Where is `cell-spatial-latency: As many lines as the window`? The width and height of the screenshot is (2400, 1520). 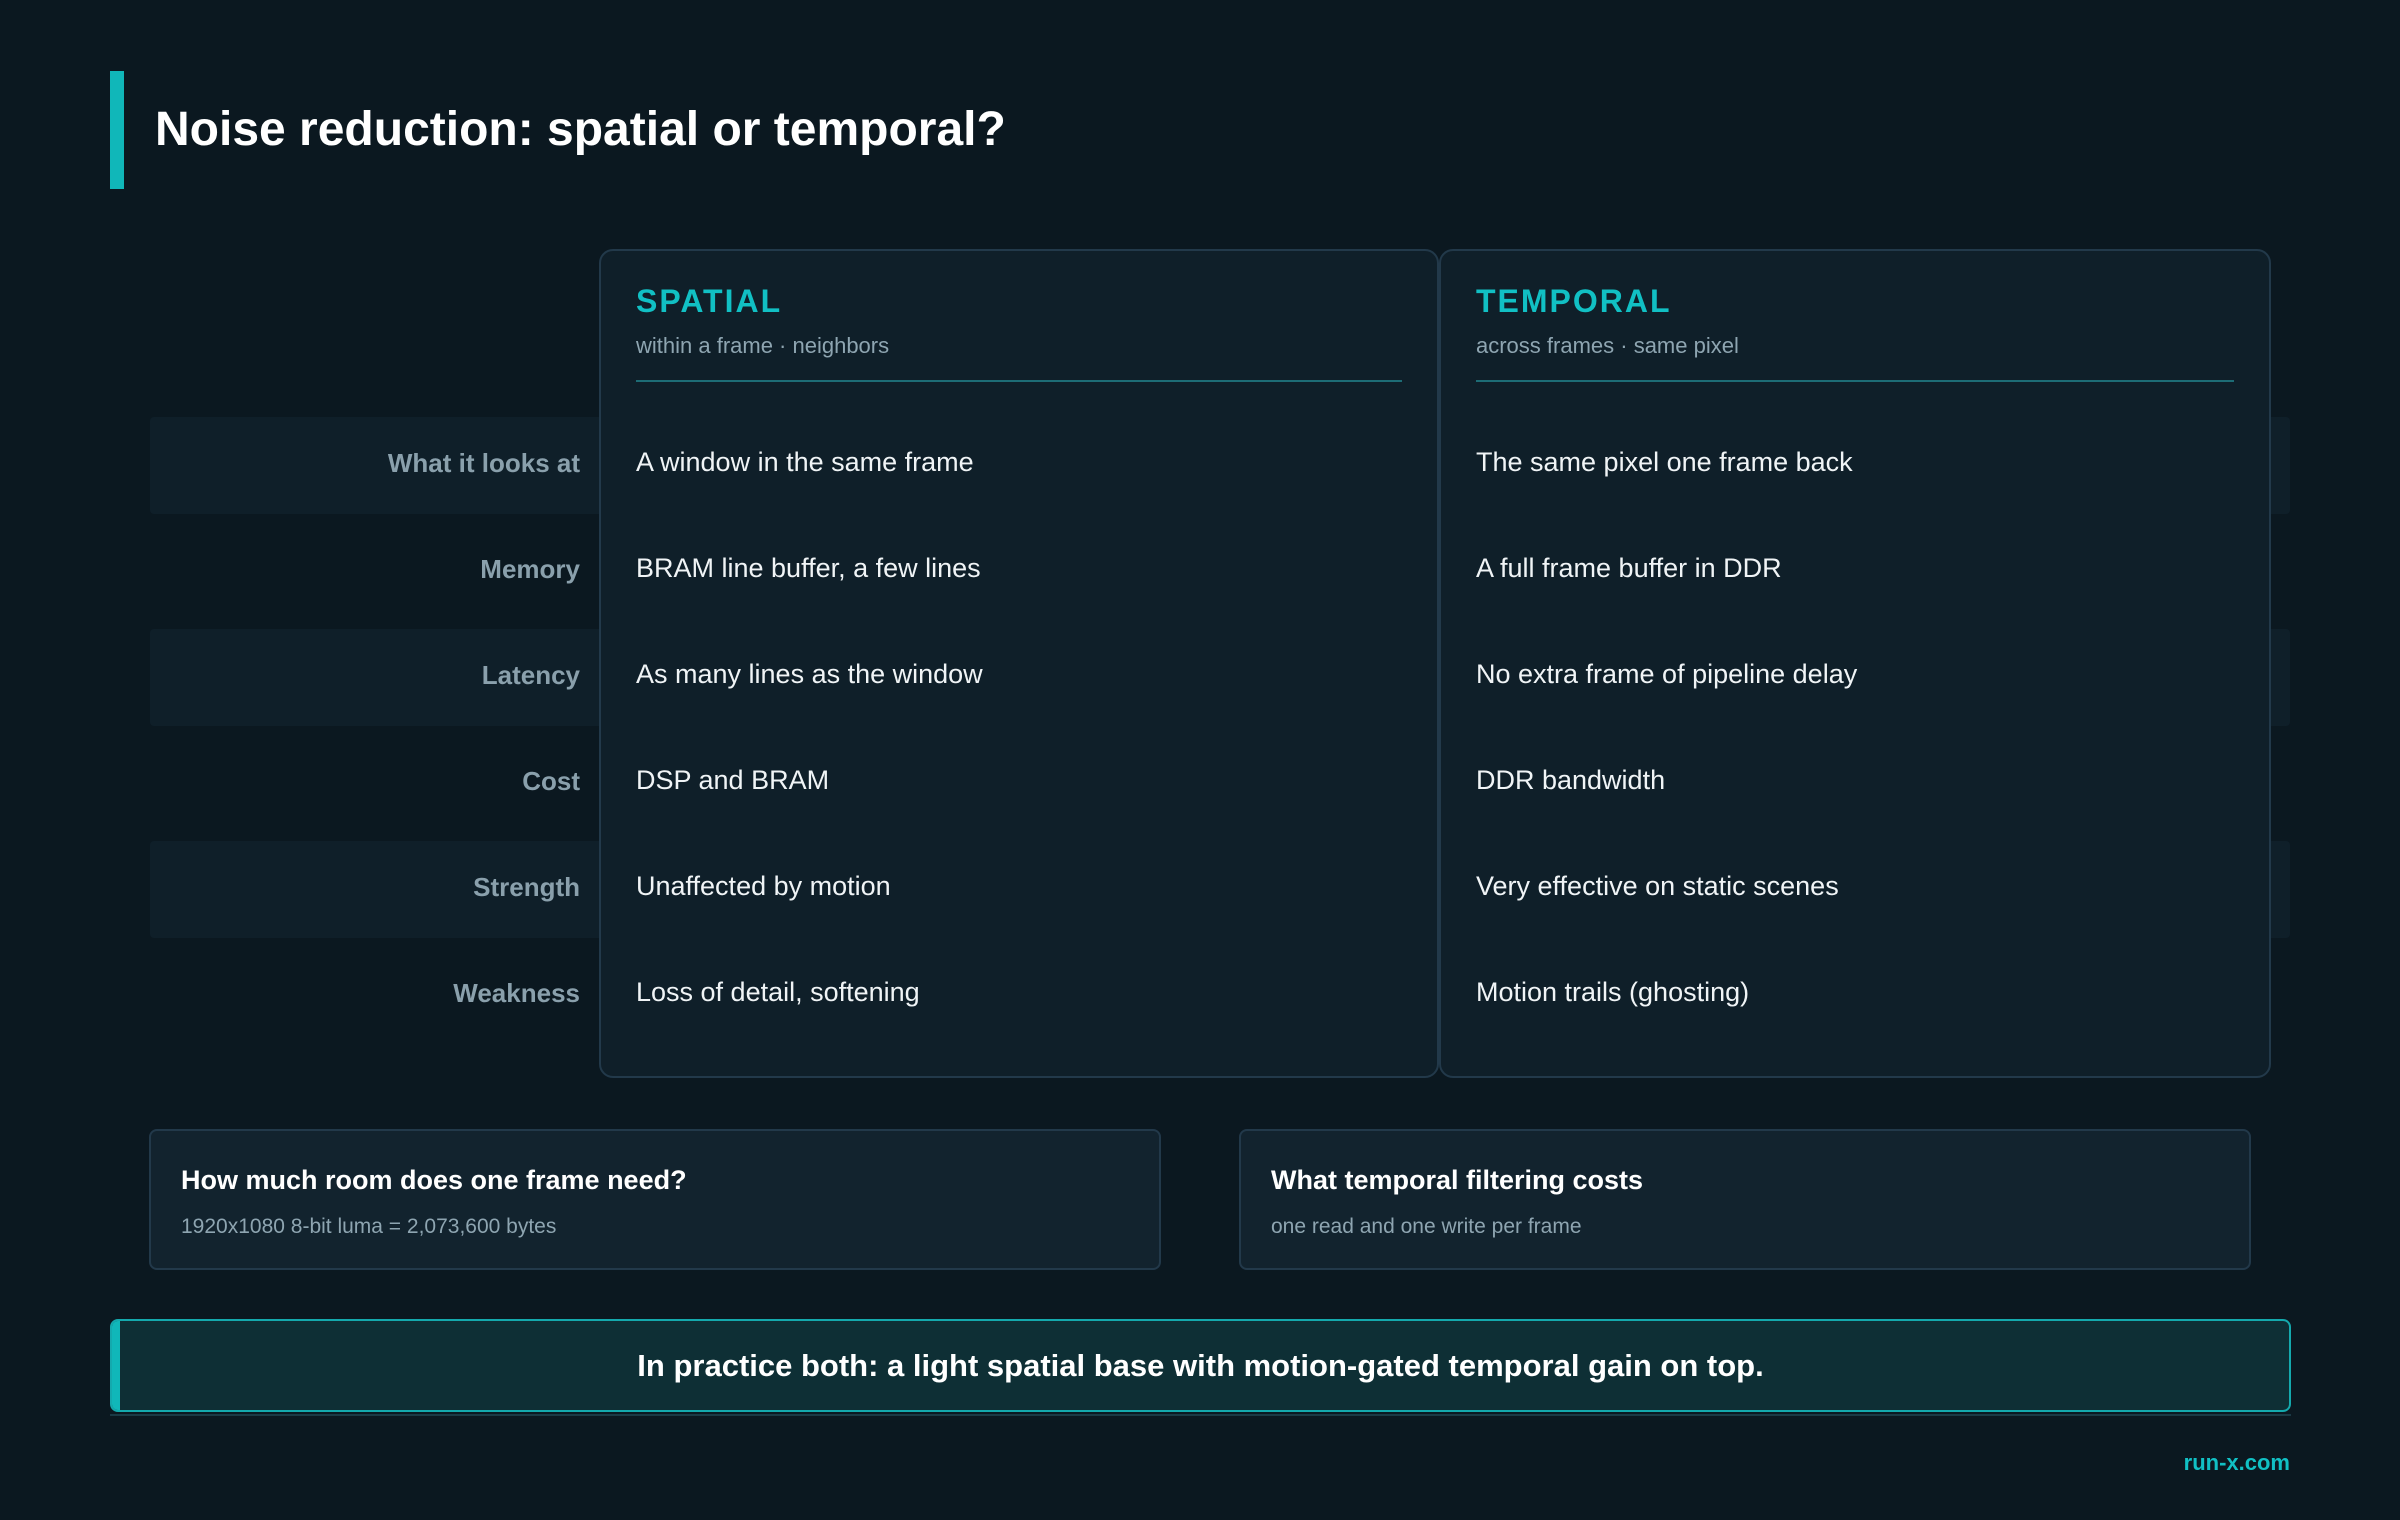
cell-spatial-latency: As many lines as the window is located at coordinates (809, 674).